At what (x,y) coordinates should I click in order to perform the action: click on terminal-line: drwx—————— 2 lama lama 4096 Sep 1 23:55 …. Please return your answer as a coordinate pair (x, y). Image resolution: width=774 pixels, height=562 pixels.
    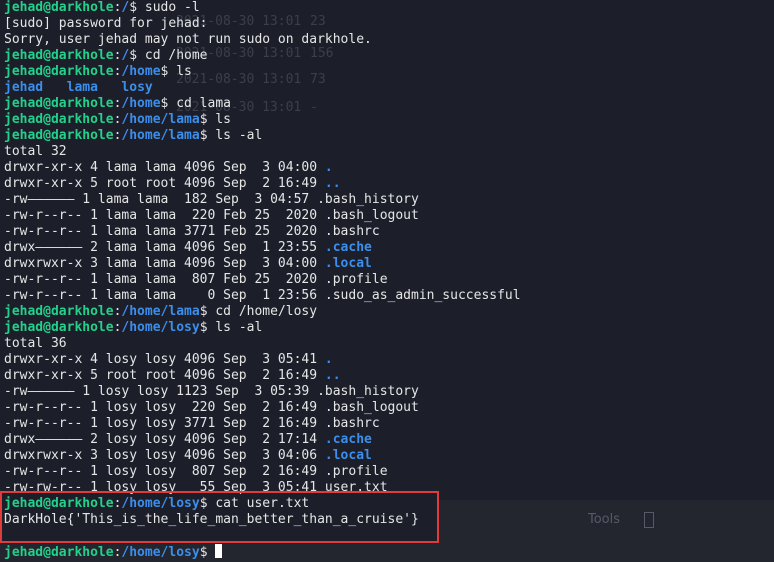
    Looking at the image, I should click on (389, 248).